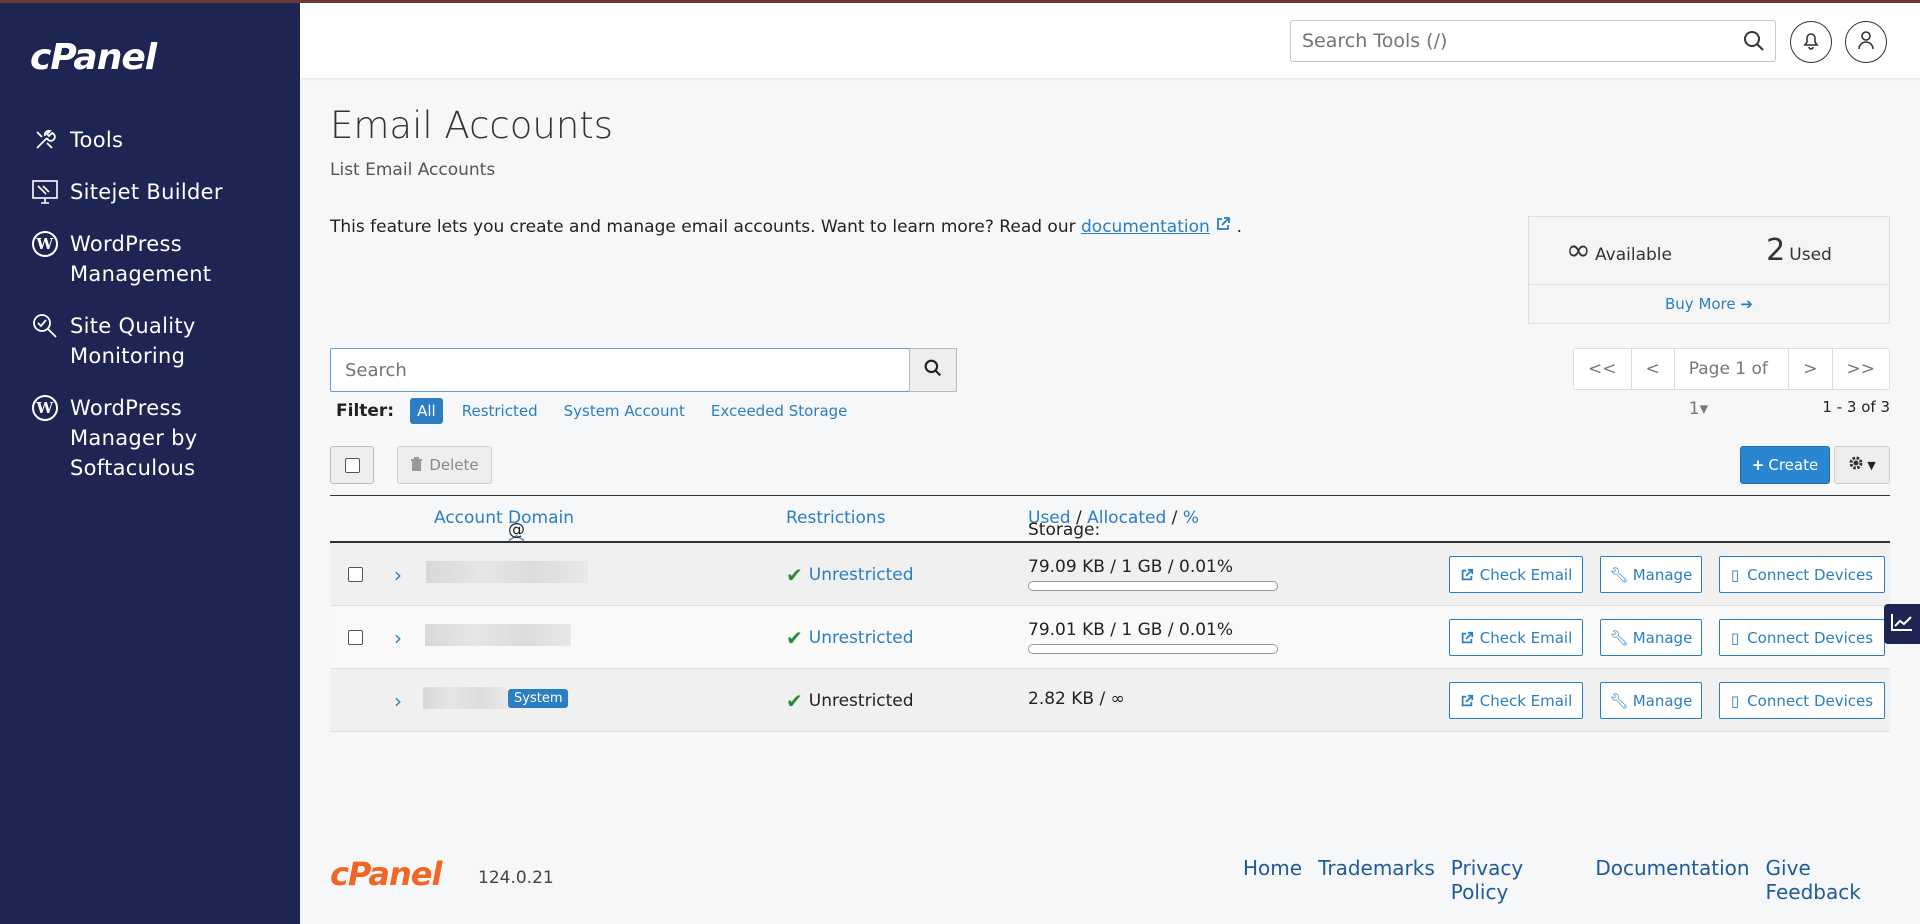 The width and height of the screenshot is (1920, 924). I want to click on settings-dropdown-button: ▼, so click(1862, 465).